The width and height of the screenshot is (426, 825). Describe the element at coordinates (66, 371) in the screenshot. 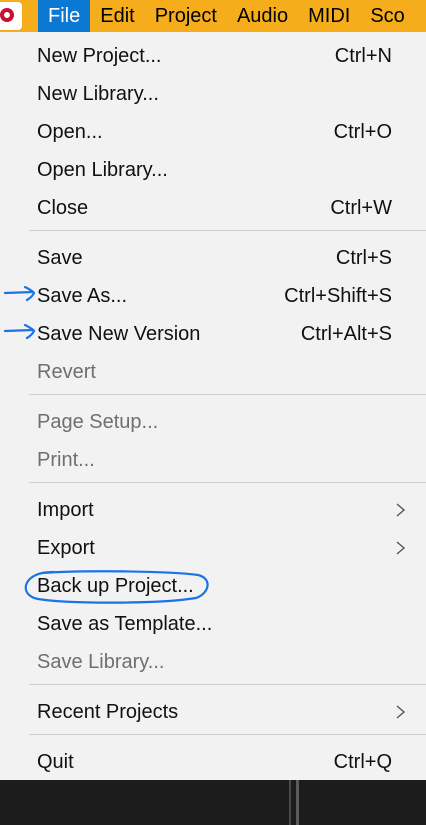

I see `menu-item-label: Revert` at that location.